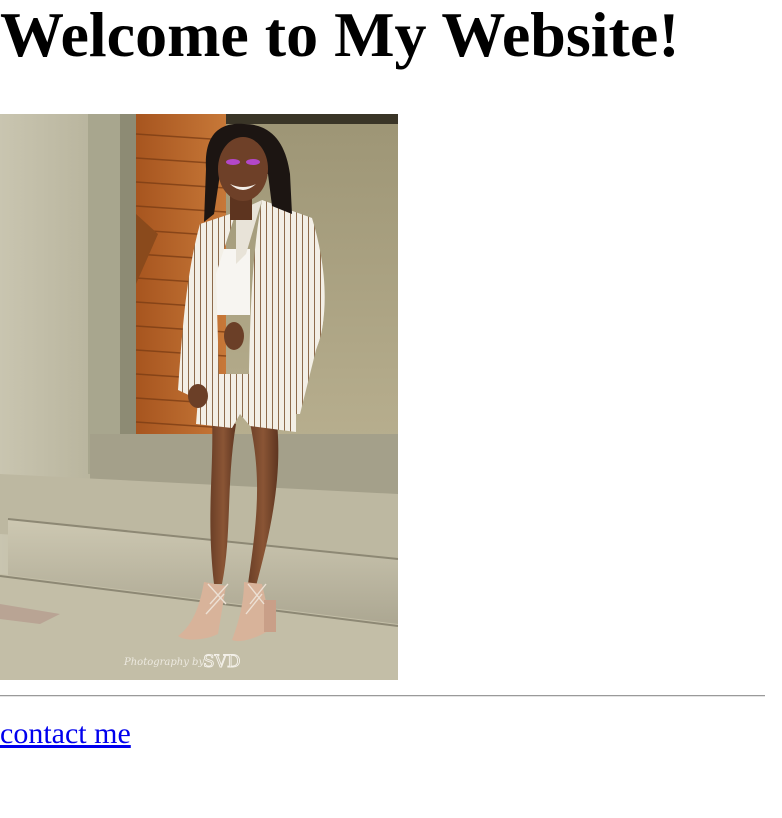  I want to click on contact-link: contact me, so click(65, 734).